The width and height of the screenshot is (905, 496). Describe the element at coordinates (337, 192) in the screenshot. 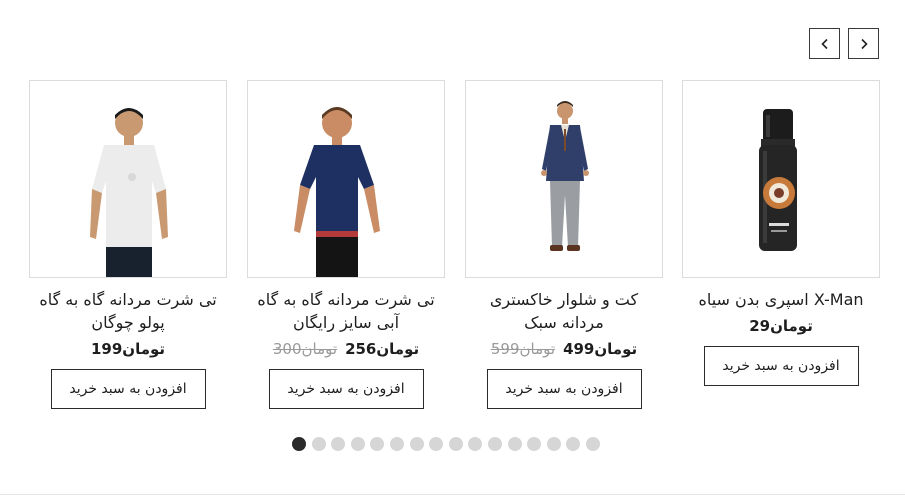

I see `blue-tshirt-model-image` at that location.